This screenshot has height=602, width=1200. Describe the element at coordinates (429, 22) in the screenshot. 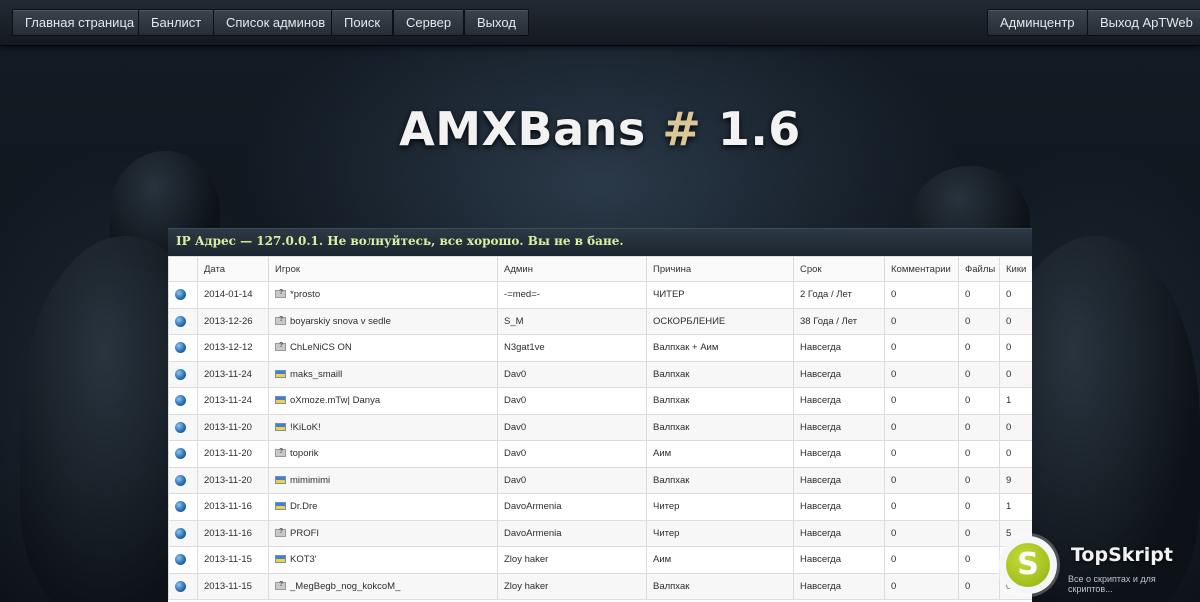

I see `nav-server-button: Сервер` at that location.